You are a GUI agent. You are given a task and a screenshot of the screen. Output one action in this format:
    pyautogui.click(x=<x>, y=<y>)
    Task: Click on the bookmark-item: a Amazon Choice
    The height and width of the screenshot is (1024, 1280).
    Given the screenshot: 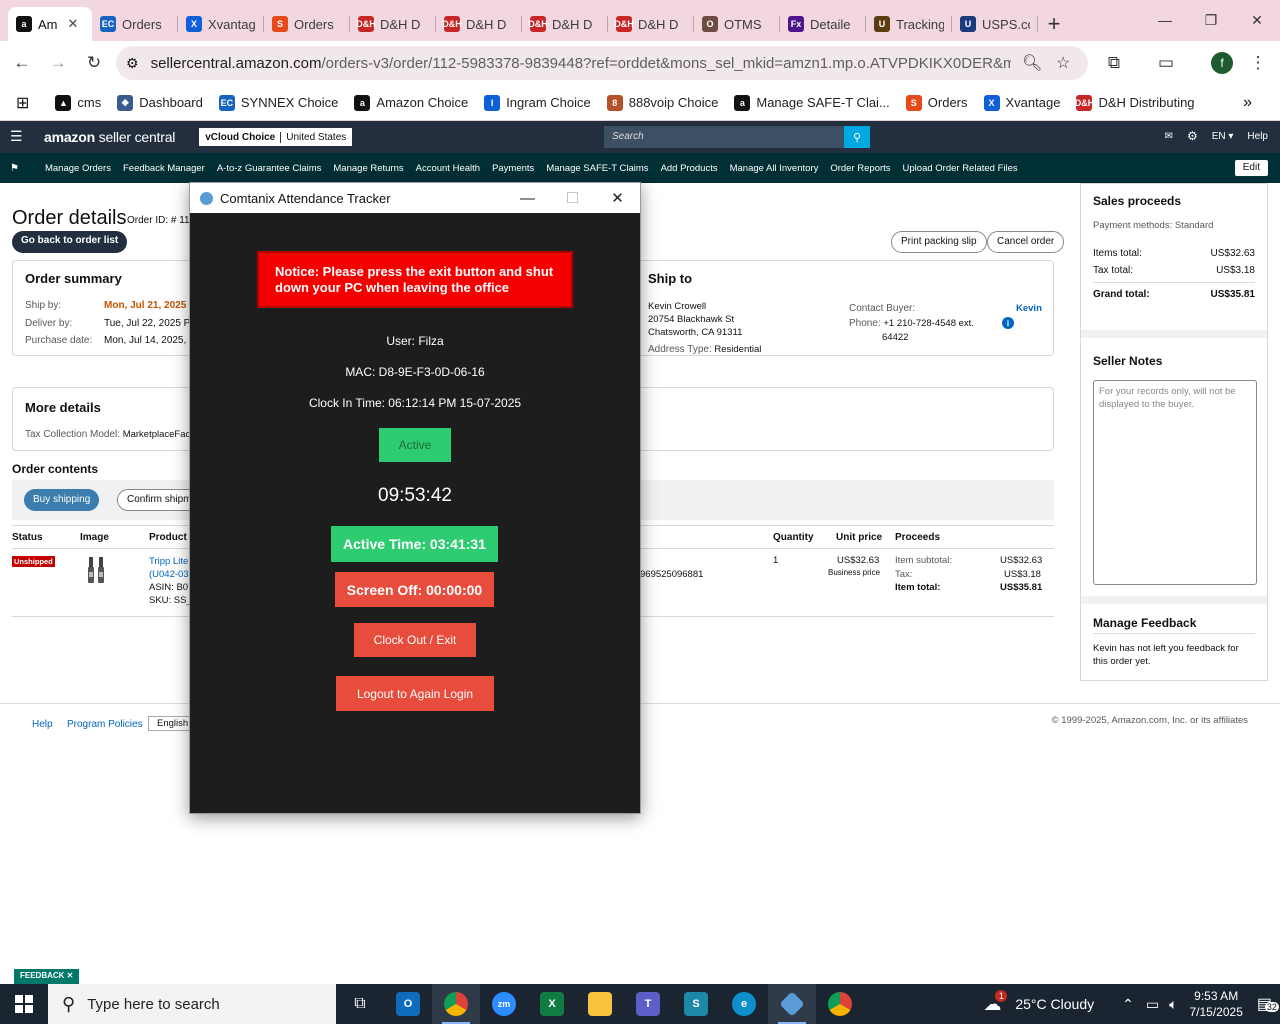 What is the action you would take?
    pyautogui.click(x=411, y=102)
    